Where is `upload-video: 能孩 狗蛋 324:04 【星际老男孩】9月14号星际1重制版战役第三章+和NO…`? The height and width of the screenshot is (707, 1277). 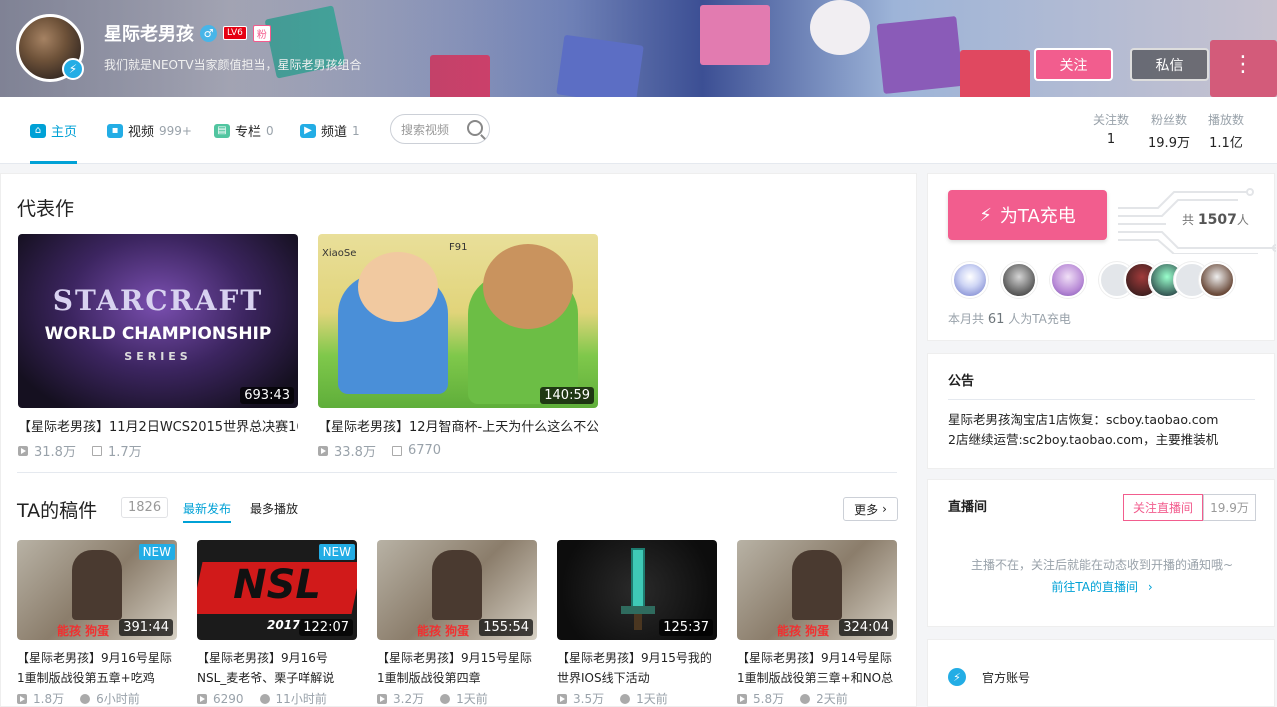
upload-video: 能孩 狗蛋 324:04 【星际老男孩】9月14号星际1重制版战役第三章+和NO… is located at coordinates (817, 623).